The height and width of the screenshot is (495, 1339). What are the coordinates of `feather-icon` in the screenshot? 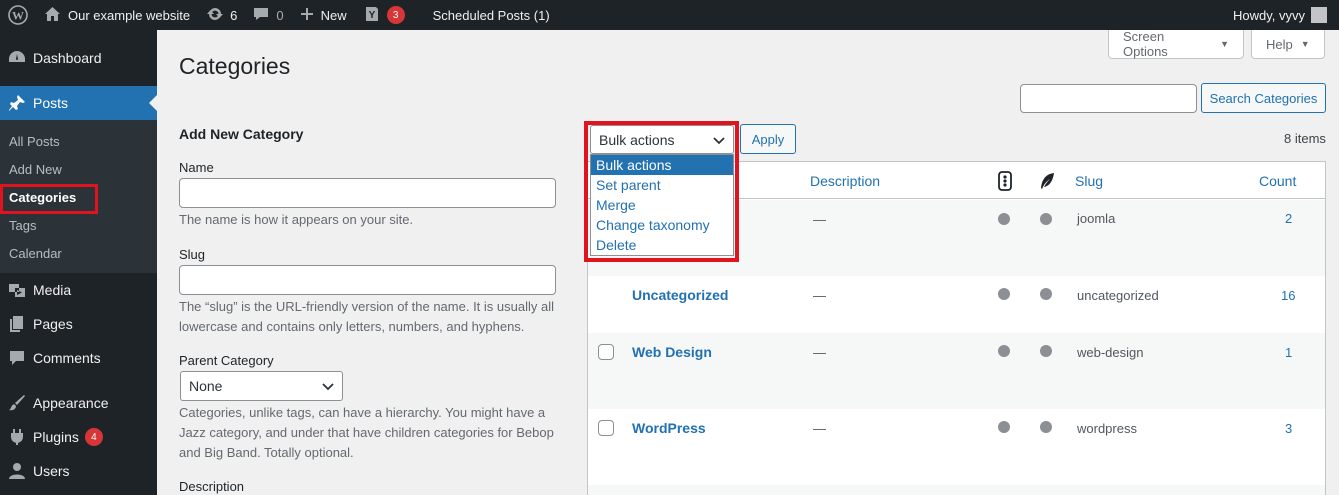 It's located at (1047, 181).